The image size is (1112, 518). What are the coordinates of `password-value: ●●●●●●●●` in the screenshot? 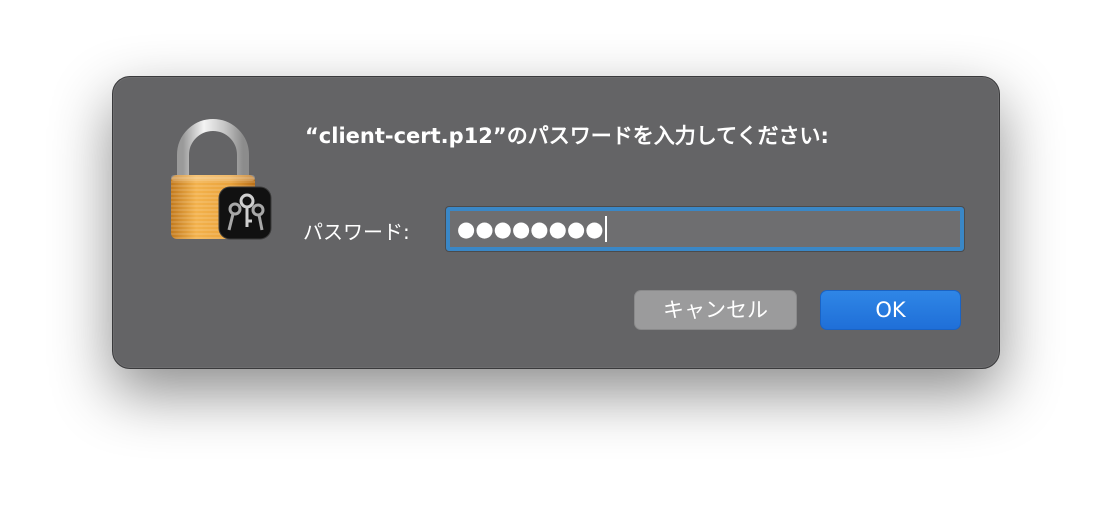 It's located at (532, 229).